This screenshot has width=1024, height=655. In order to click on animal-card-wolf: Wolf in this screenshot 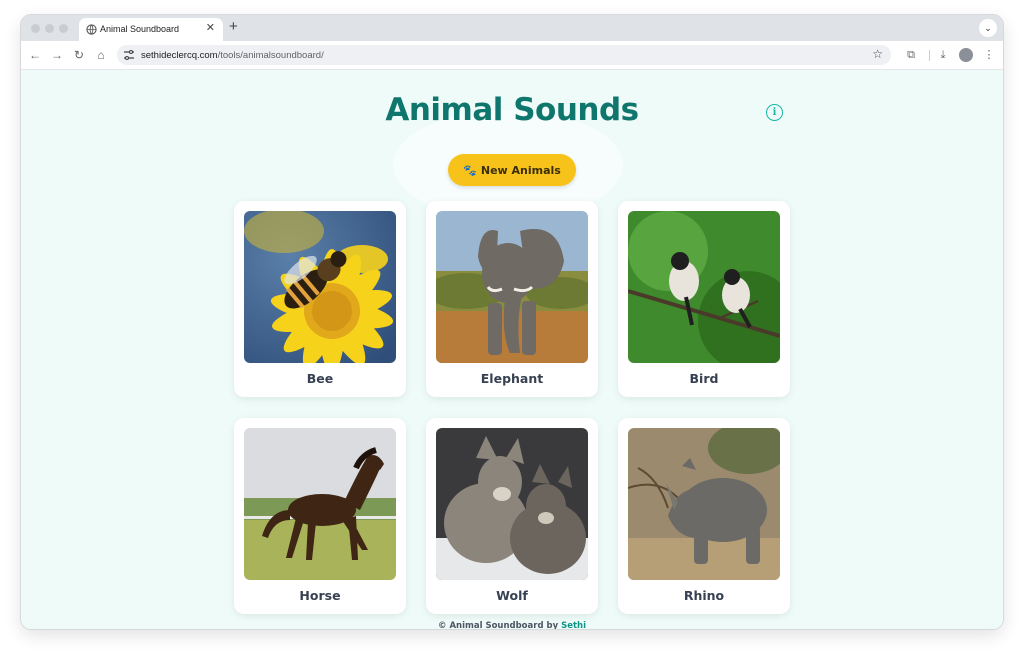, I will do `click(512, 516)`.